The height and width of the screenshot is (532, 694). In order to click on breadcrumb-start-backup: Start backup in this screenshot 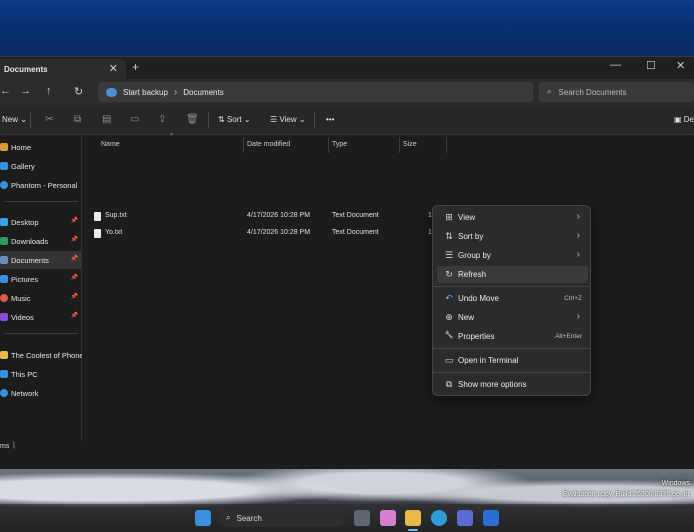, I will do `click(145, 92)`.